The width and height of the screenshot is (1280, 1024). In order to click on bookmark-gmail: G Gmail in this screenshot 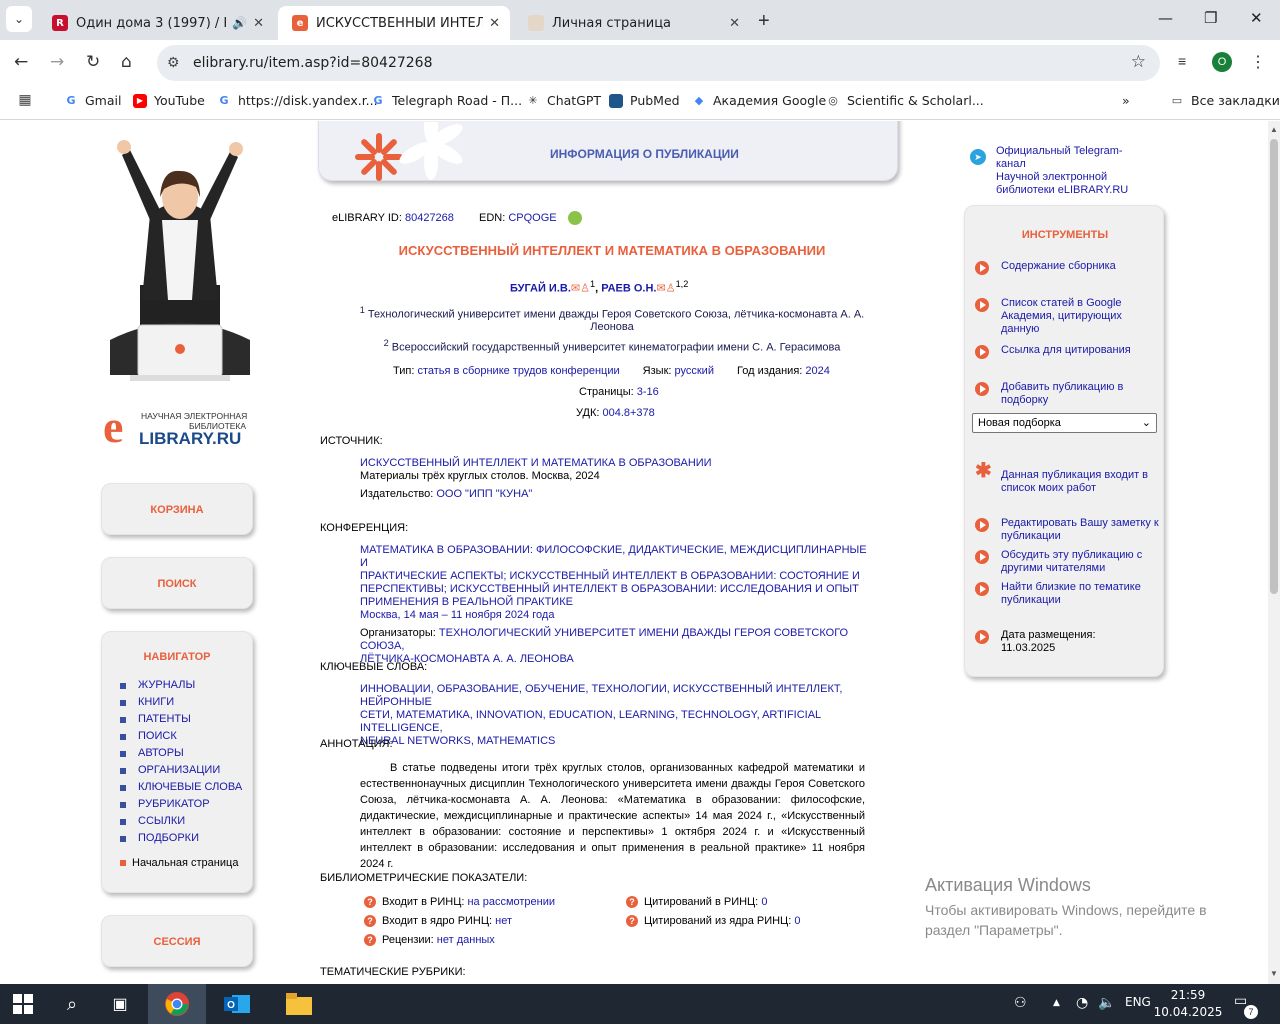, I will do `click(92, 100)`.